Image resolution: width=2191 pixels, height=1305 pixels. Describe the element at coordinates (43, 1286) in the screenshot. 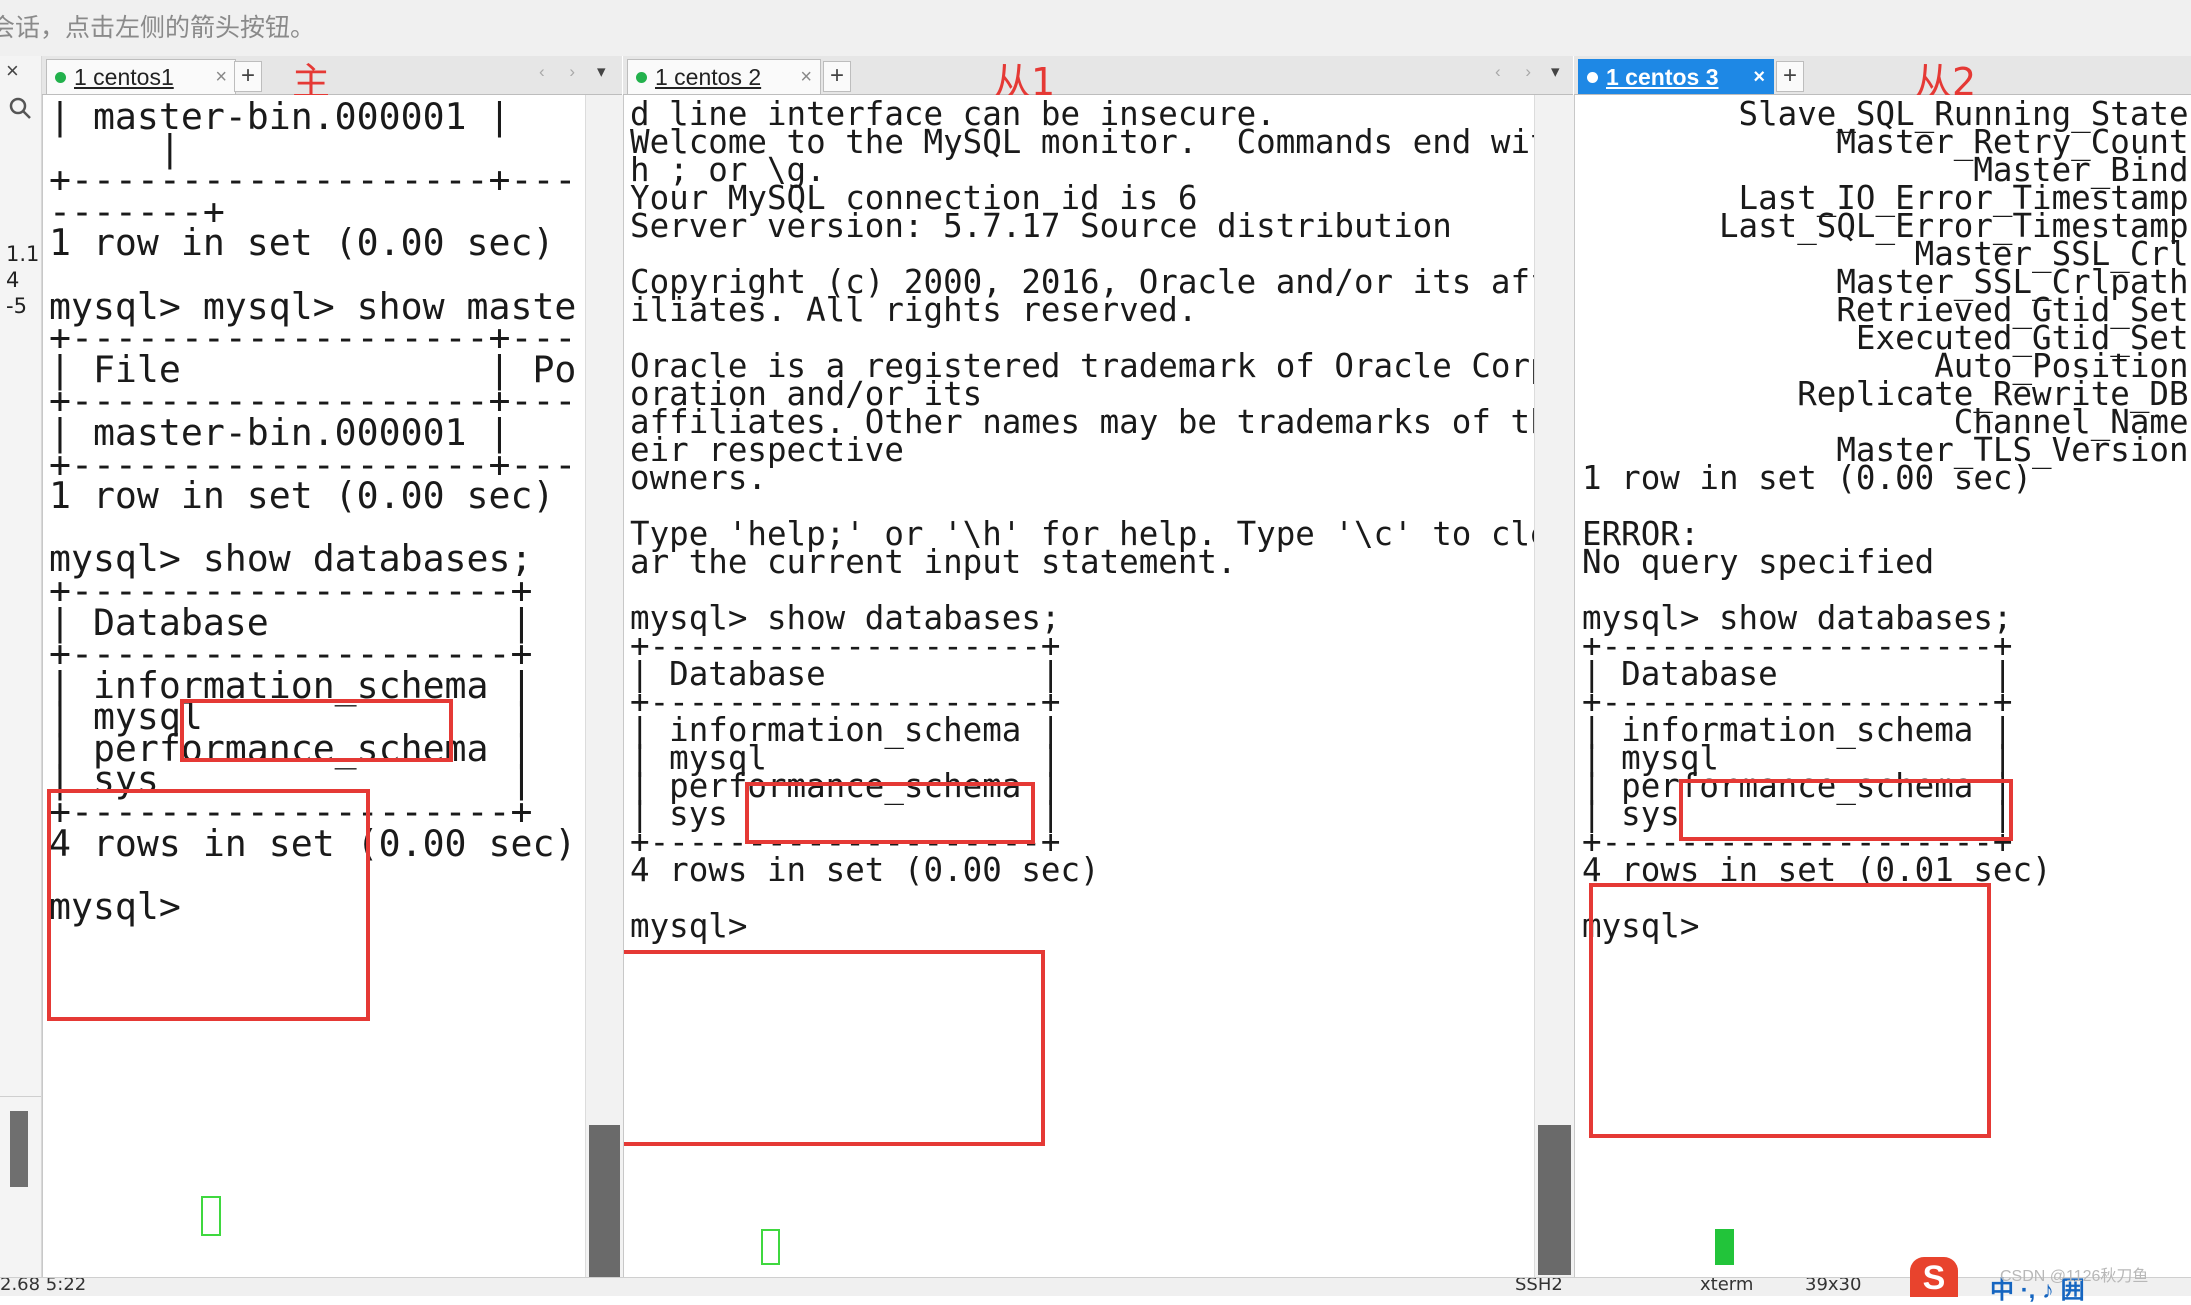

I see `status-position: 2.68 5:22` at that location.